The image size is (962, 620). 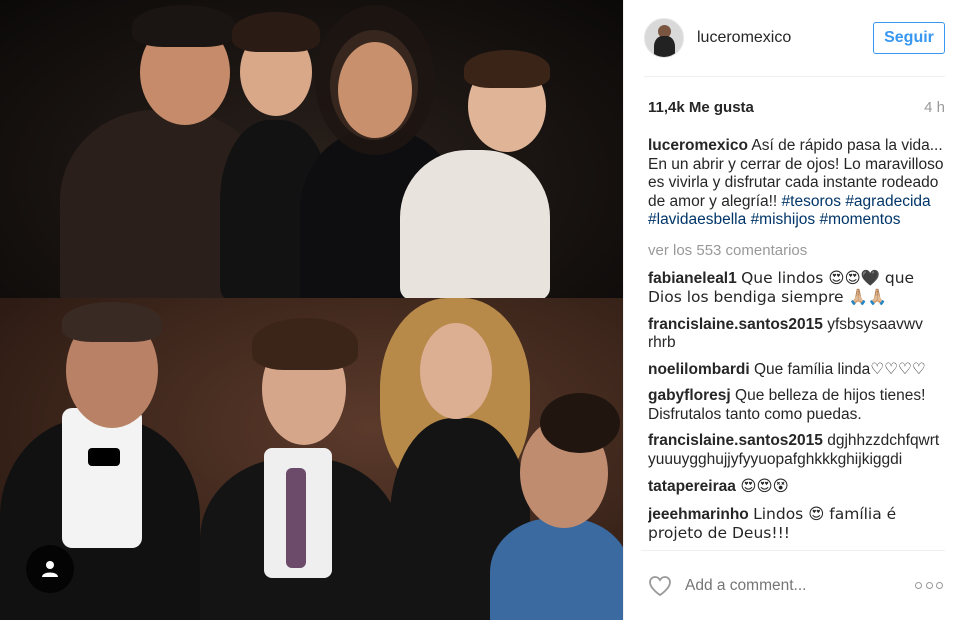 What do you see at coordinates (689, 395) in the screenshot?
I see `comment-username: gabyfloresj` at bounding box center [689, 395].